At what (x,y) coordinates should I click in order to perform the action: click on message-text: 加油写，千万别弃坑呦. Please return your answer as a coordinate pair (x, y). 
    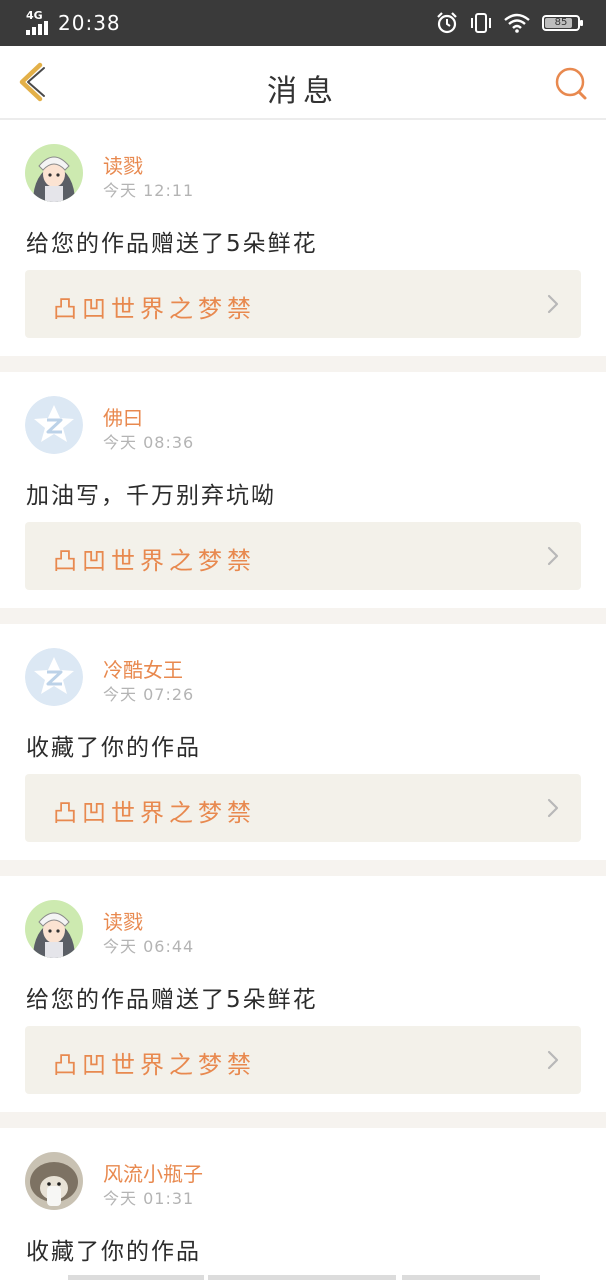
    Looking at the image, I should click on (151, 496).